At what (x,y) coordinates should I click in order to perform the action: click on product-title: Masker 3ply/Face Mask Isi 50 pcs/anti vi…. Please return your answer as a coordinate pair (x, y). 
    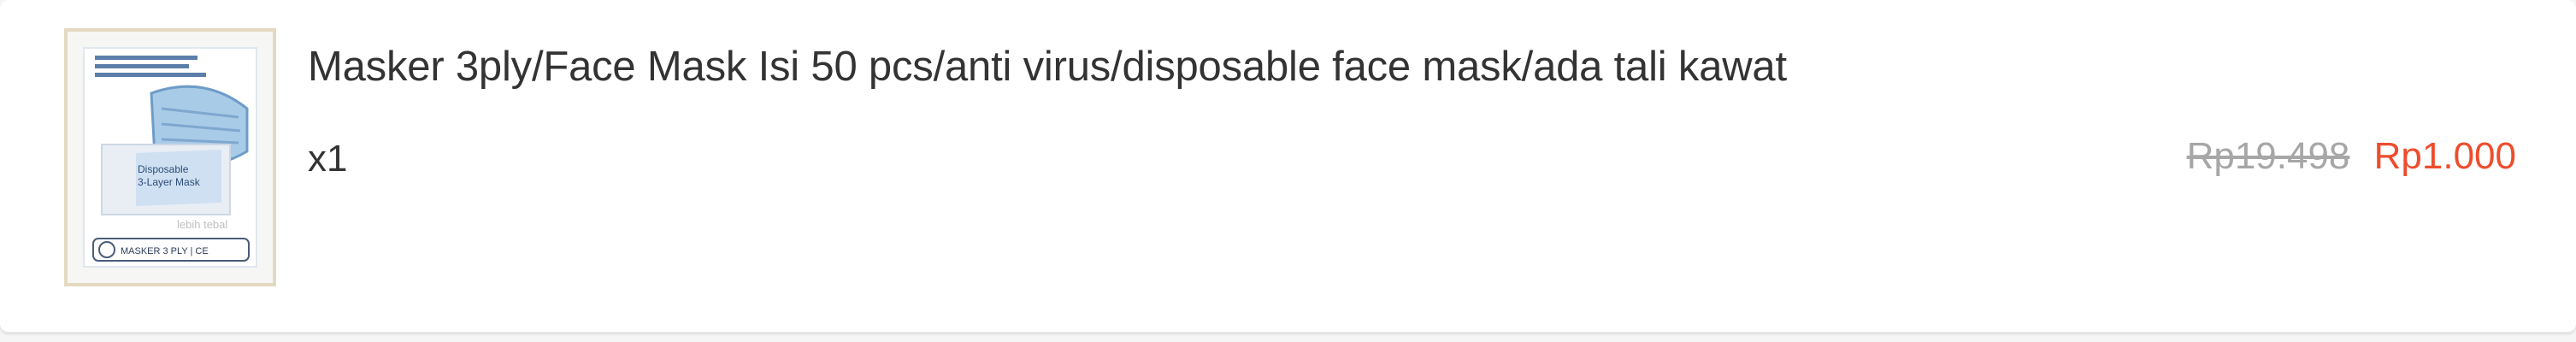
    Looking at the image, I should click on (1334, 67).